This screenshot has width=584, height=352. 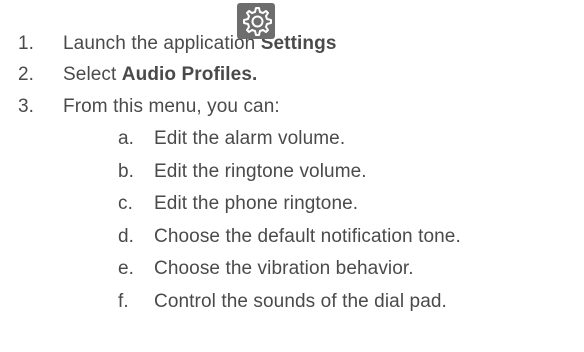 What do you see at coordinates (307, 236) in the screenshot?
I see `substep-d-text: Choose the default notification tone.` at bounding box center [307, 236].